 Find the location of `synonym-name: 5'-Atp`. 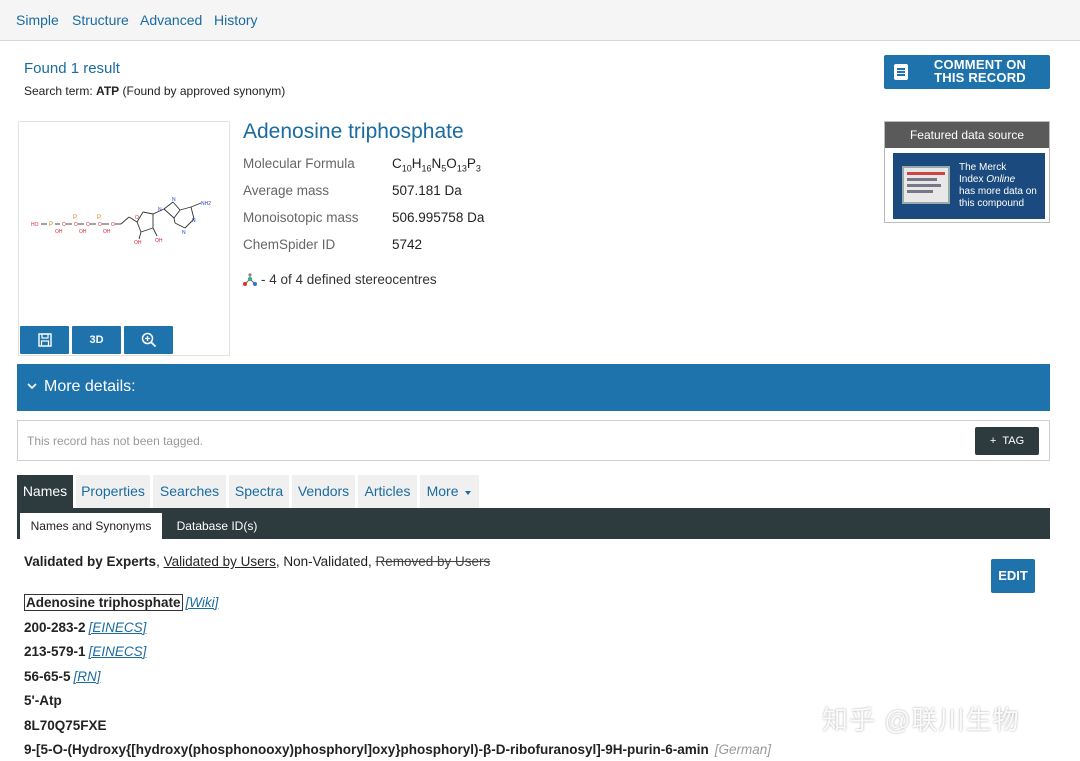

synonym-name: 5'-Atp is located at coordinates (43, 700).